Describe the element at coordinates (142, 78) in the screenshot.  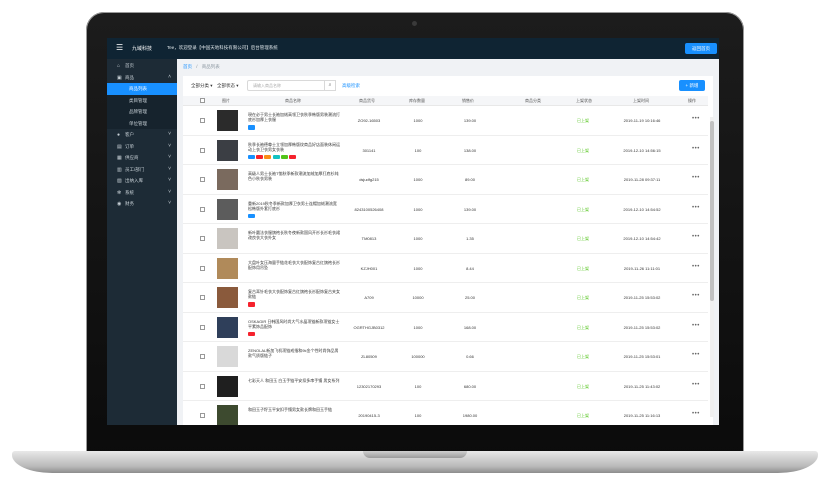
I see `sidebar-item: ▣ 商品 ˄` at that location.